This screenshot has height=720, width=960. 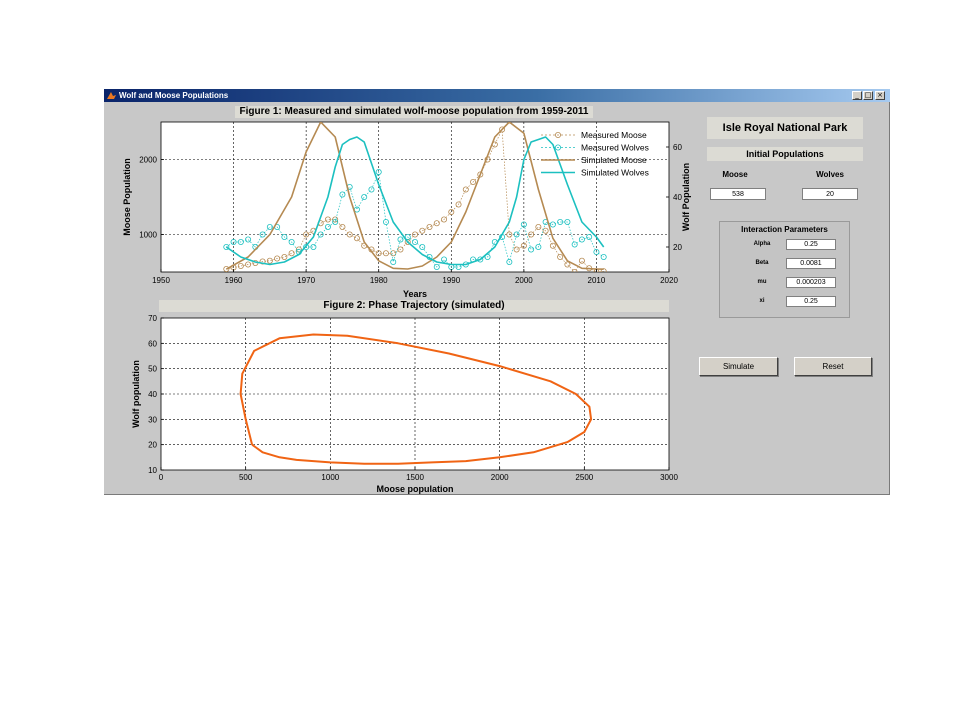 I want to click on y-tick-label: 1000, so click(x=148, y=235).